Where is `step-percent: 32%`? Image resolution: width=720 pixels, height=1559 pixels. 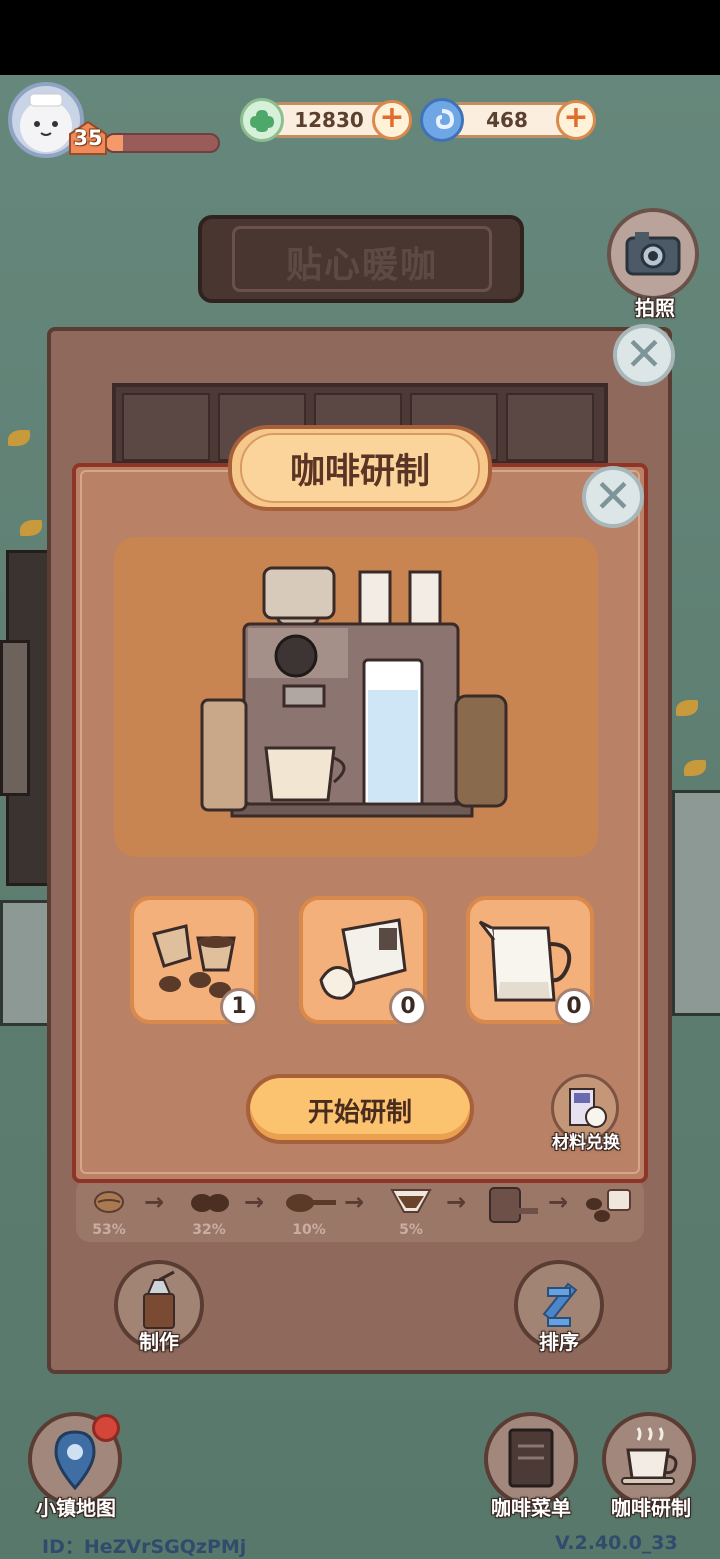 step-percent: 32% is located at coordinates (209, 1230).